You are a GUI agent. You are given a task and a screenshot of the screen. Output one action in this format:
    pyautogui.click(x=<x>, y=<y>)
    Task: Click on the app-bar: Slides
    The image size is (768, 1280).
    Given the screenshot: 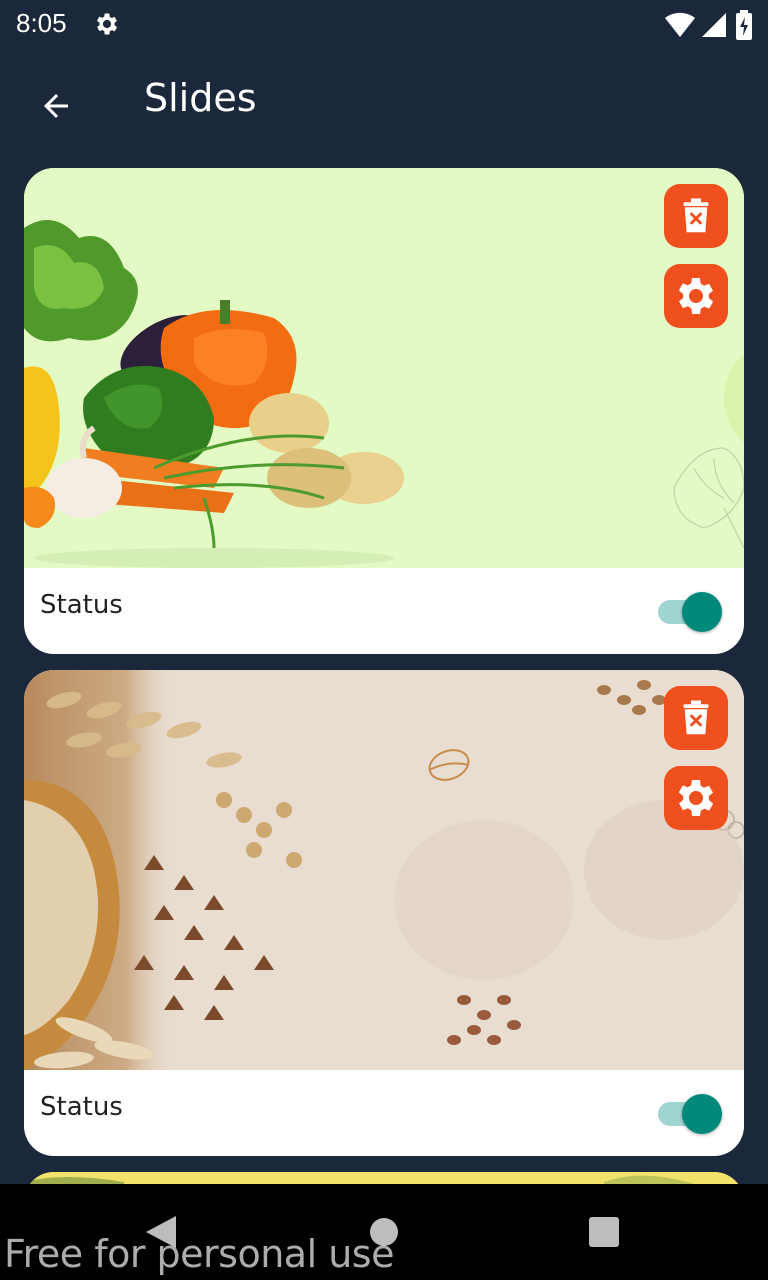 What is the action you would take?
    pyautogui.click(x=384, y=104)
    